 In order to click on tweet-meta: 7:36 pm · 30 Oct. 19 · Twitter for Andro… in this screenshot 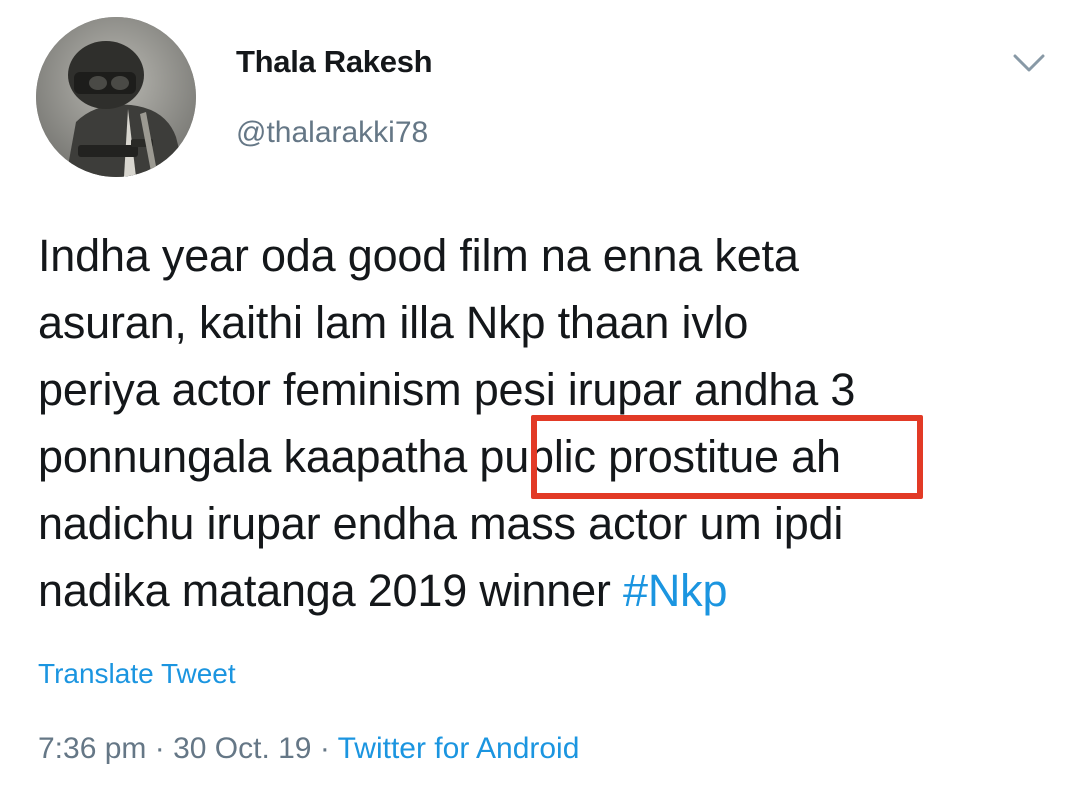, I will do `click(308, 749)`.